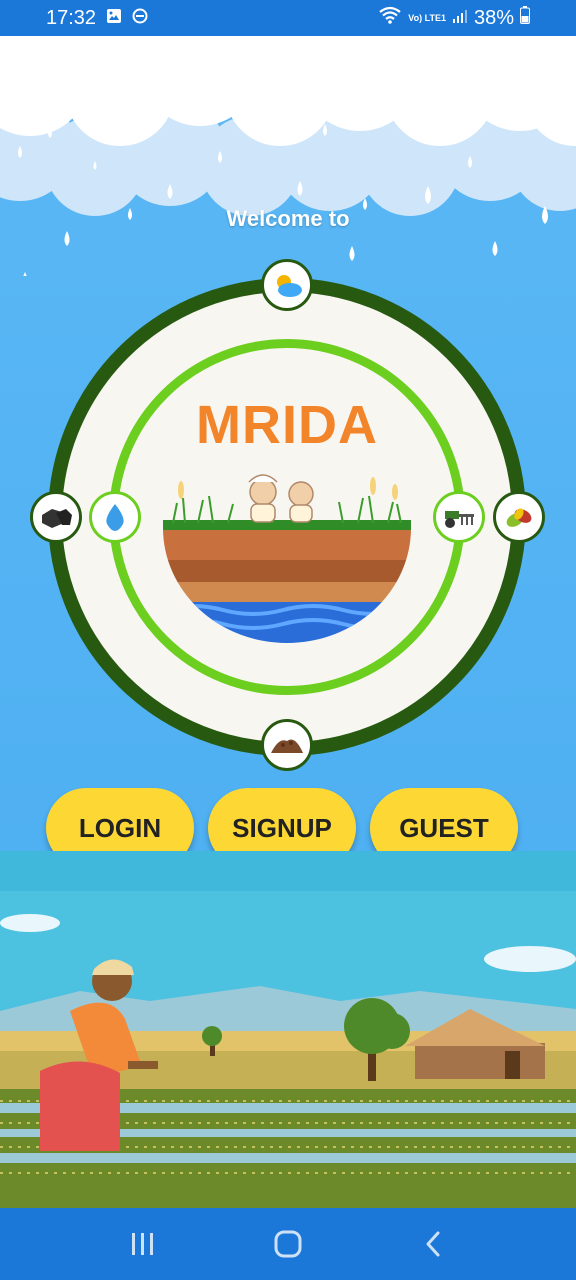  Describe the element at coordinates (56, 517) in the screenshot. I see `coal-icon` at that location.